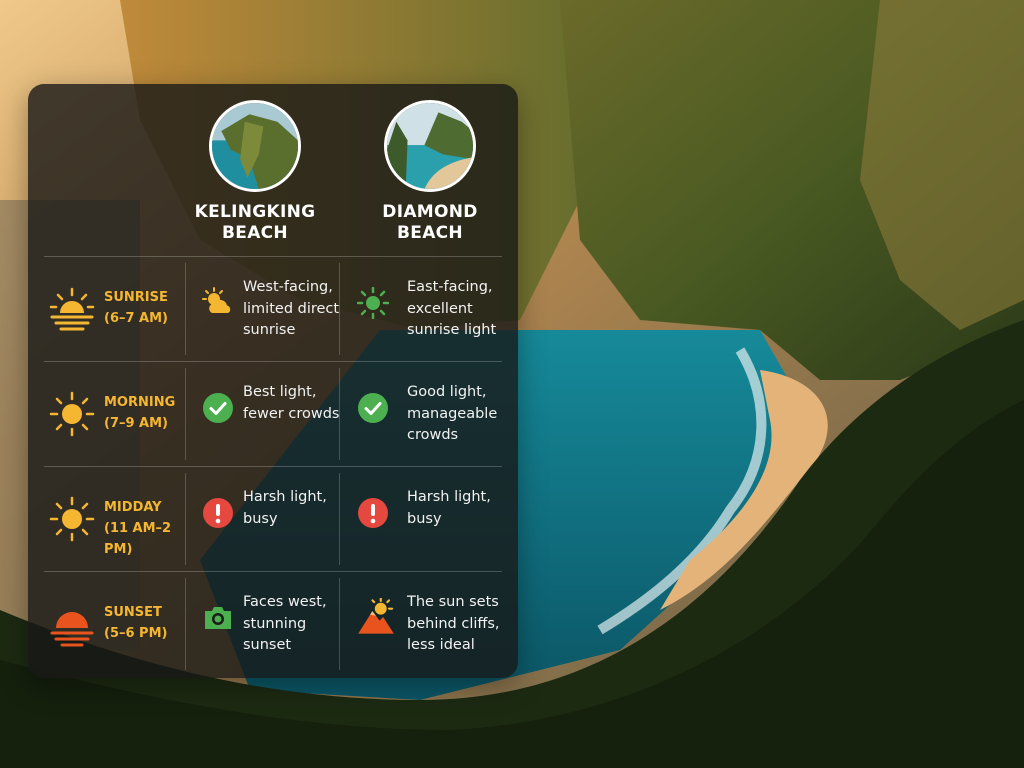 The image size is (1024, 768). What do you see at coordinates (136, 623) in the screenshot?
I see `time-label: SUNSET (5–6 PM)` at bounding box center [136, 623].